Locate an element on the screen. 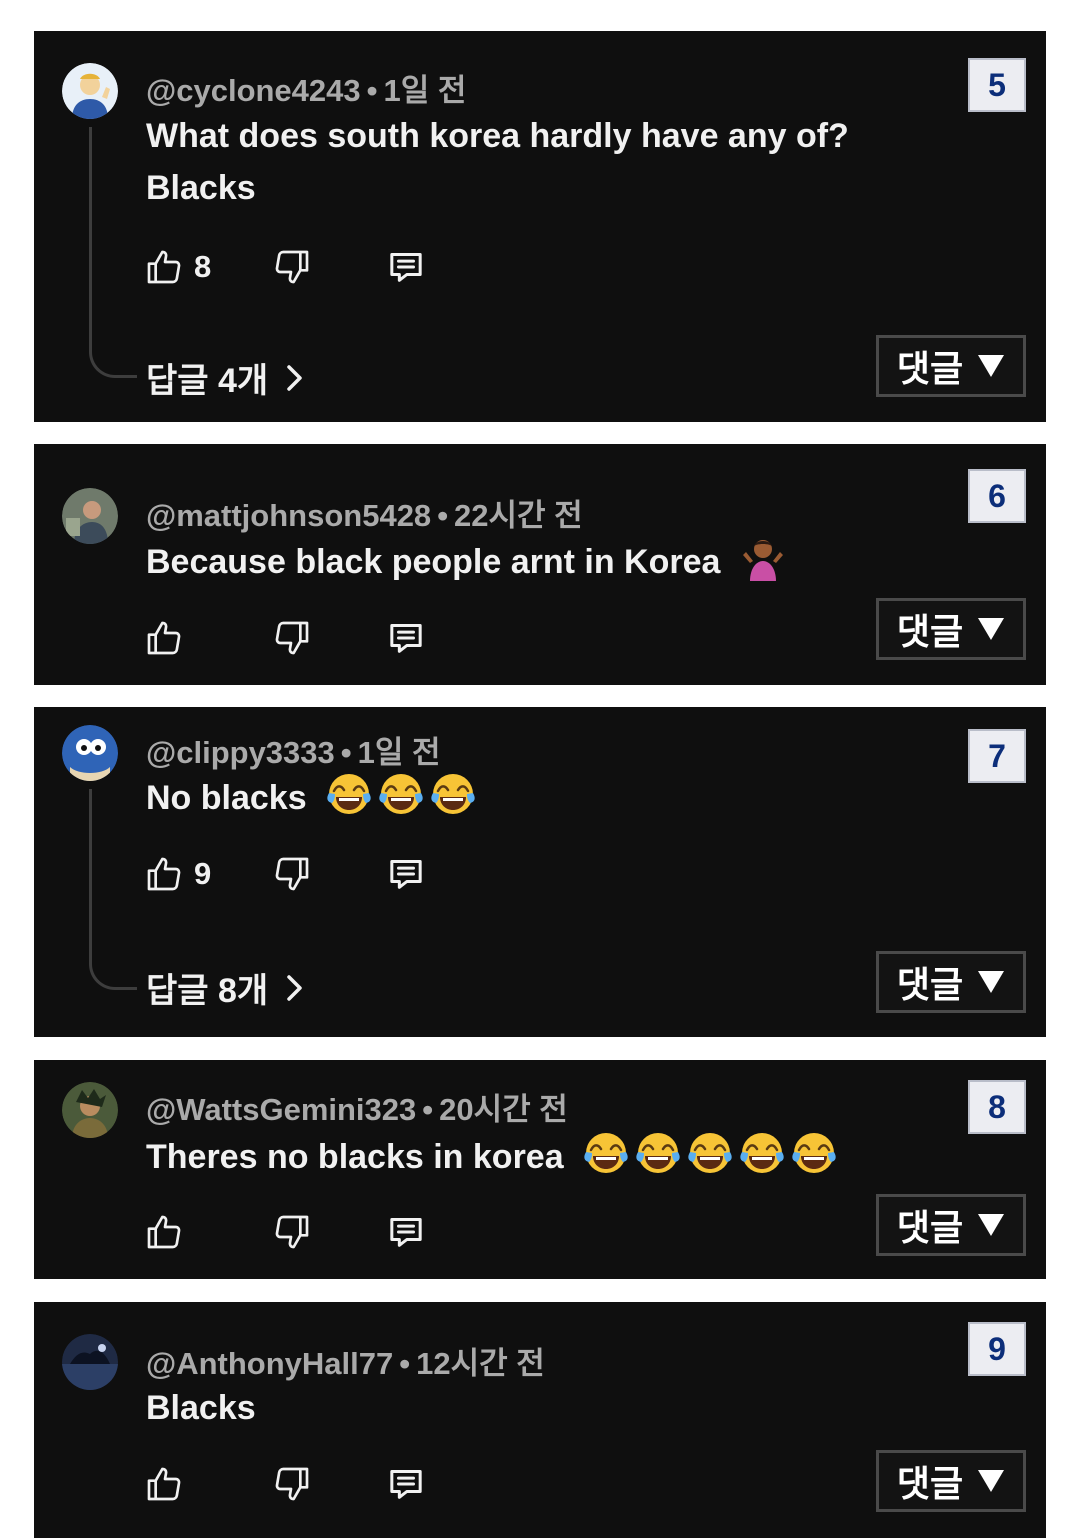  comment-number-badge: 5 is located at coordinates (997, 85).